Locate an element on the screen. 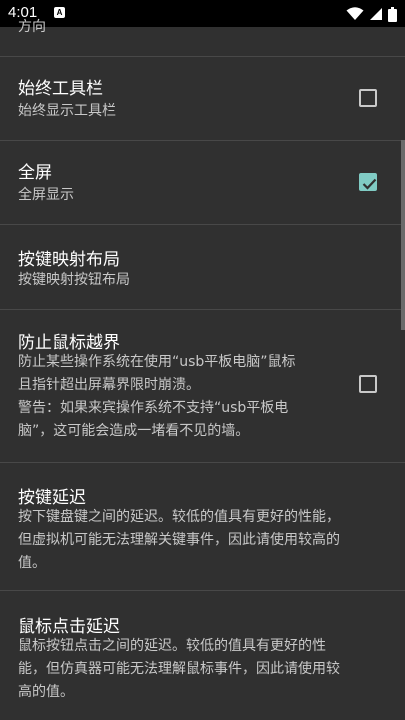 The image size is (405, 720). summary-line: 脑”，这可能会造成一堵看不见的墙。 is located at coordinates (134, 431).